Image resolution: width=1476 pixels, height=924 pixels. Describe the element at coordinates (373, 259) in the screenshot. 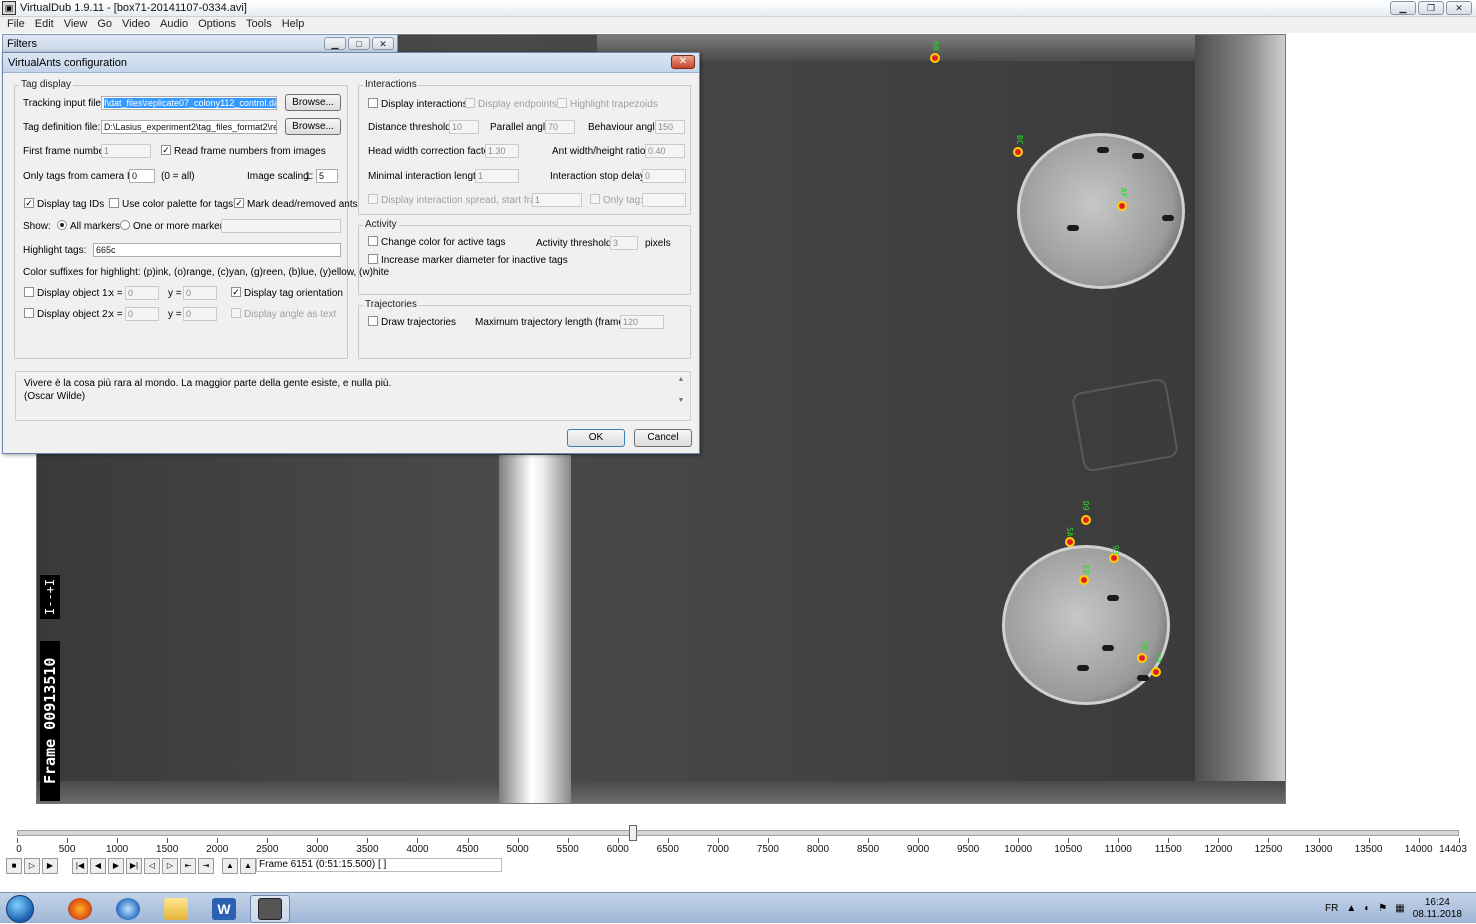

I see `increase-marker-checkbox` at that location.